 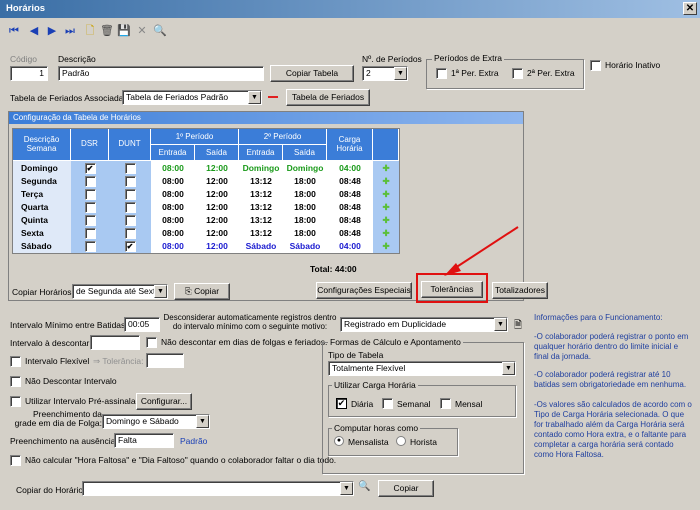 I want to click on copiar-horario-button: Copiar, so click(x=406, y=488).